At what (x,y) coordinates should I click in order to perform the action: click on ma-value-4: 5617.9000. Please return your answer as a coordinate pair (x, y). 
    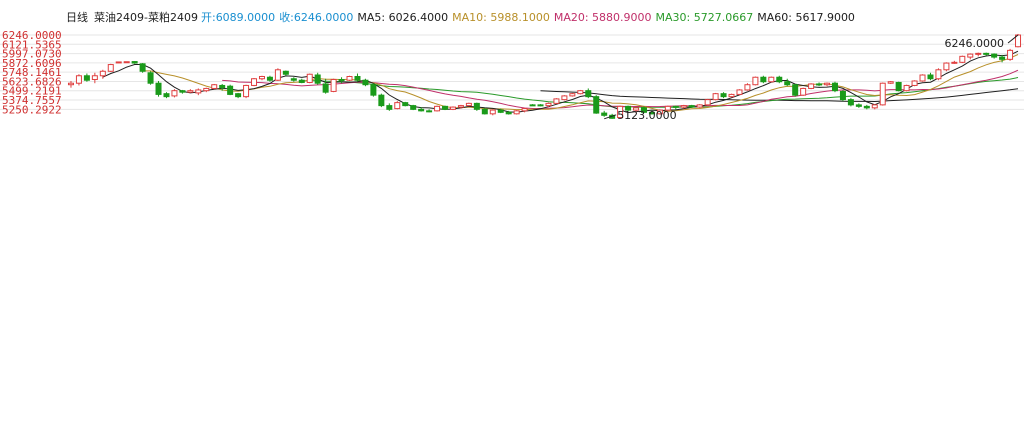
    Looking at the image, I should click on (823, 17).